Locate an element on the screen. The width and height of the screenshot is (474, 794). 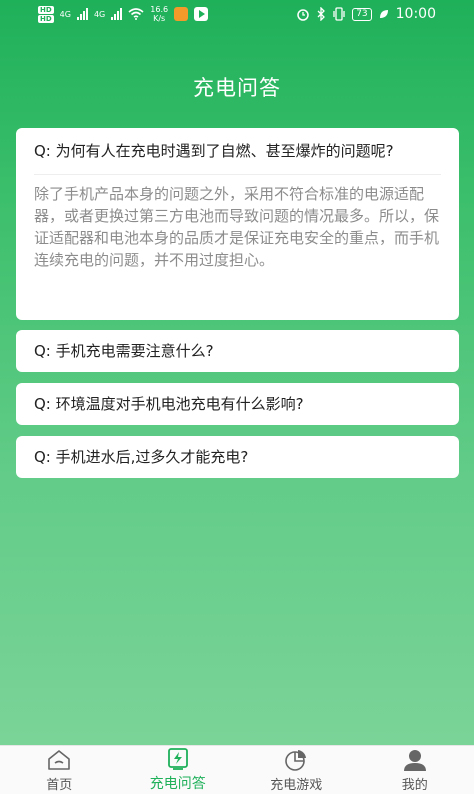
vibrate-icon is located at coordinates (339, 14).